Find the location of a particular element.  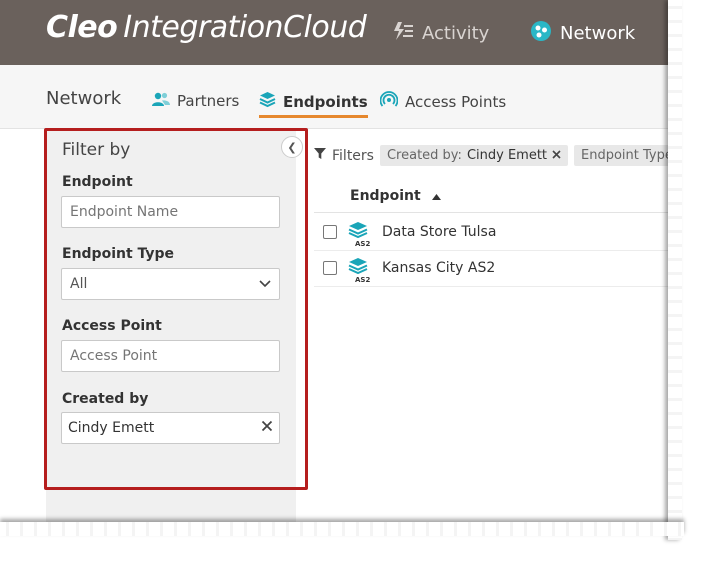

endpoints-icon is located at coordinates (267, 101).